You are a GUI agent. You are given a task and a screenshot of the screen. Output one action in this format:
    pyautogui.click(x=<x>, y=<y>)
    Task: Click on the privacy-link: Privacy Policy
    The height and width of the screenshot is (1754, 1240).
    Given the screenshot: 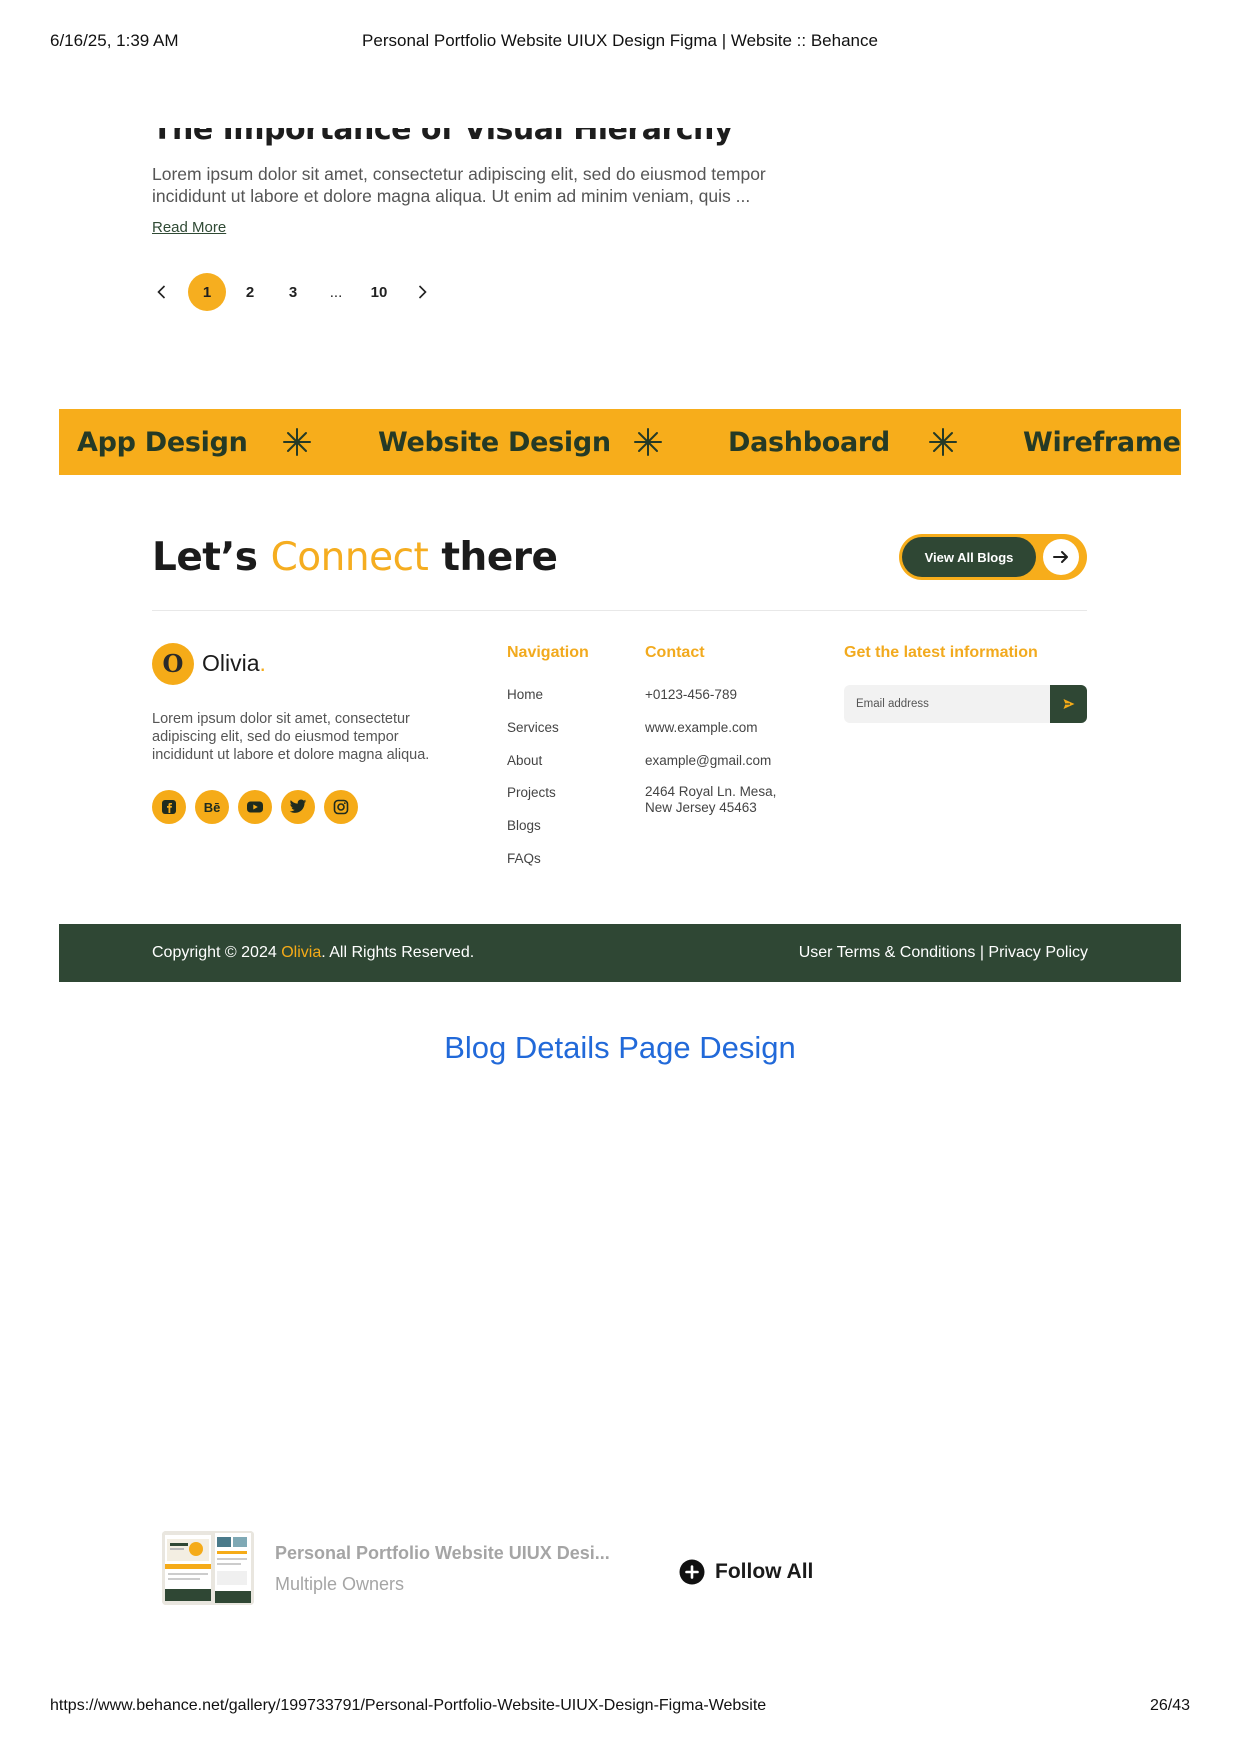 What is the action you would take?
    pyautogui.click(x=1038, y=952)
    